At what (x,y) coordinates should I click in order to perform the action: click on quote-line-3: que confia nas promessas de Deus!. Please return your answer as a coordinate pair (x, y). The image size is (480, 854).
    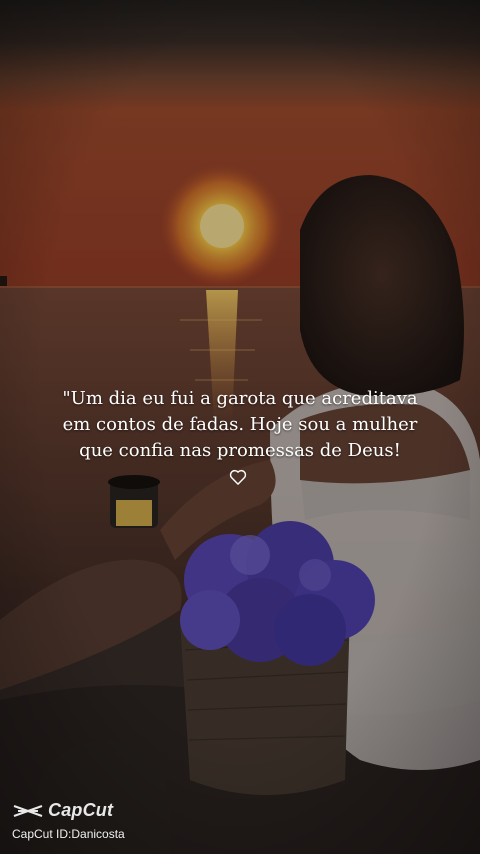
    Looking at the image, I should click on (240, 450).